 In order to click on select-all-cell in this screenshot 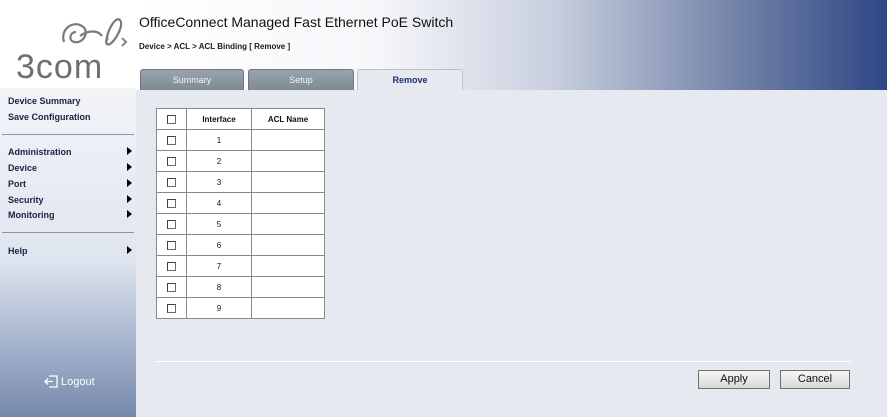, I will do `click(171, 119)`.